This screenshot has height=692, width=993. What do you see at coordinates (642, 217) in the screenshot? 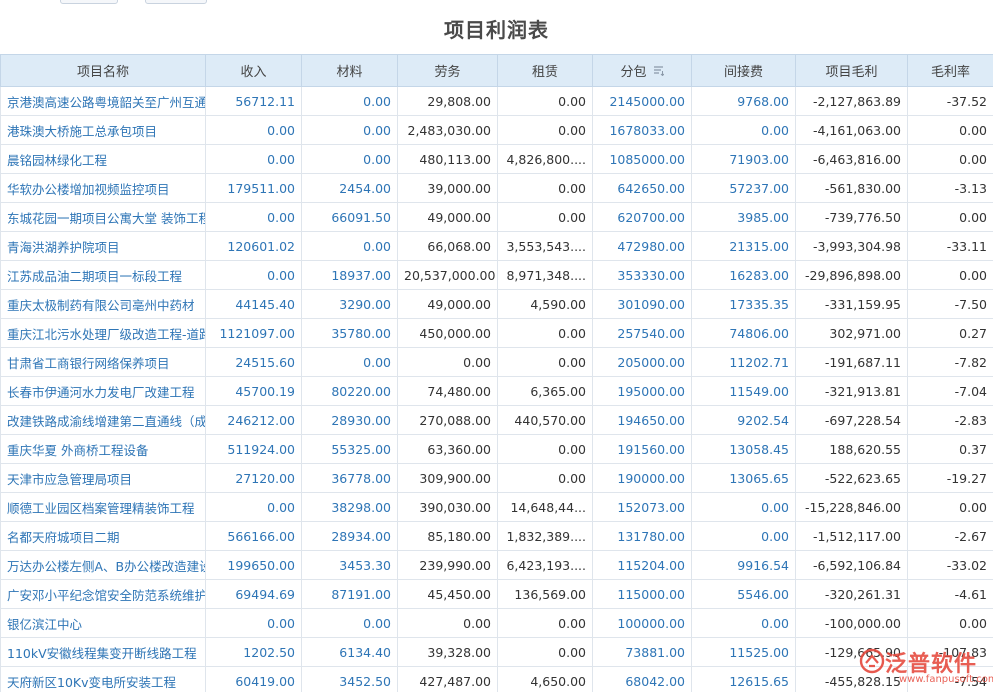
I see `cell-subcontract: 620700.00` at bounding box center [642, 217].